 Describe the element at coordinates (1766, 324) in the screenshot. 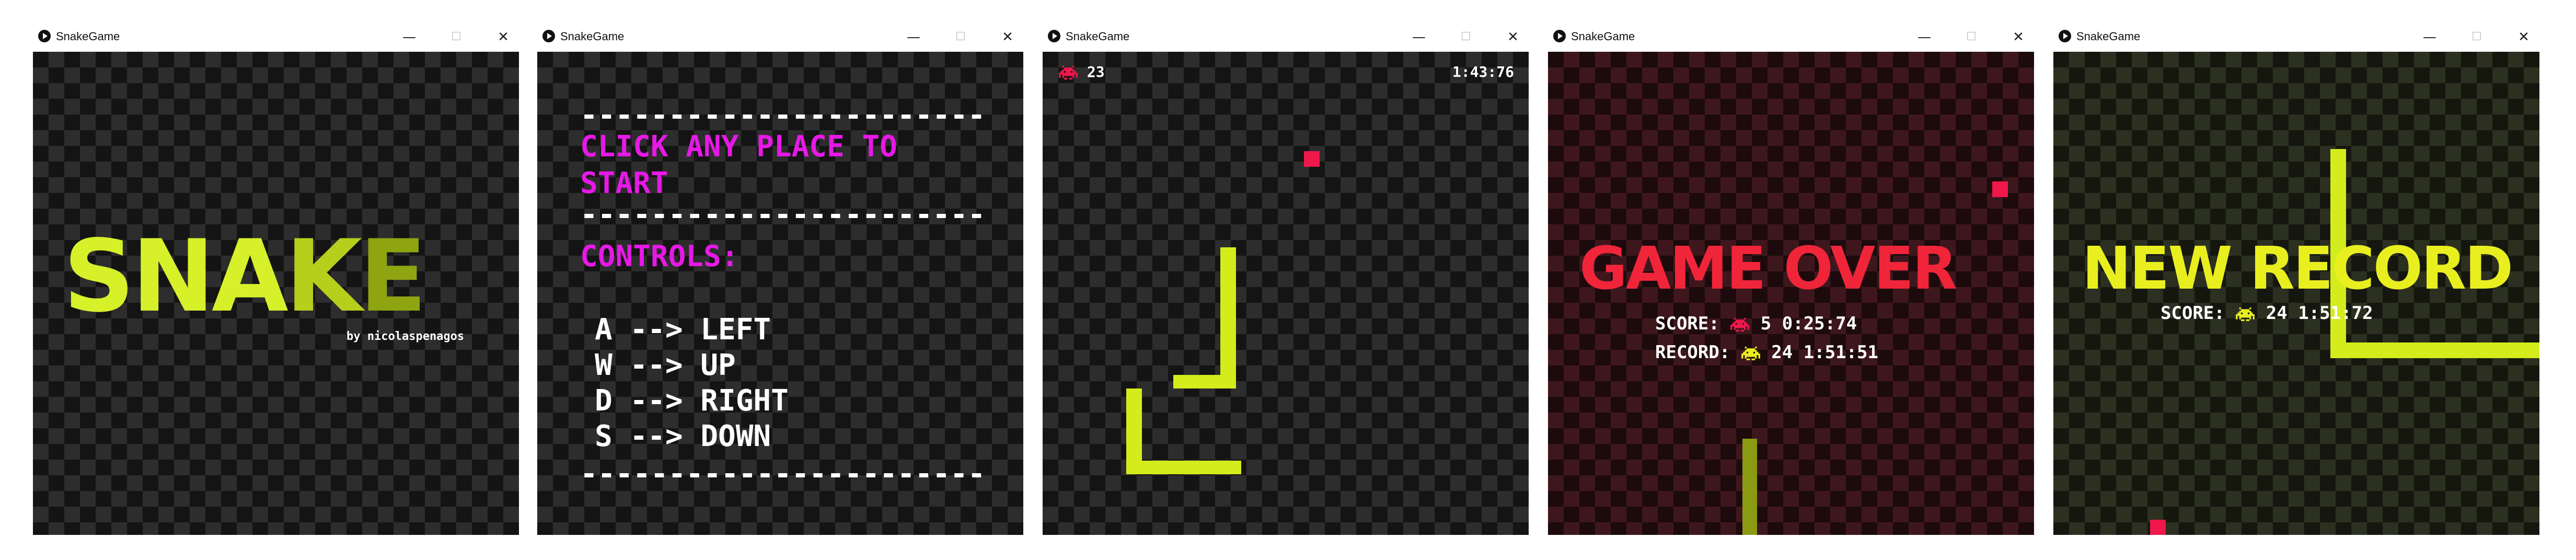

I see `score-value: 5` at that location.